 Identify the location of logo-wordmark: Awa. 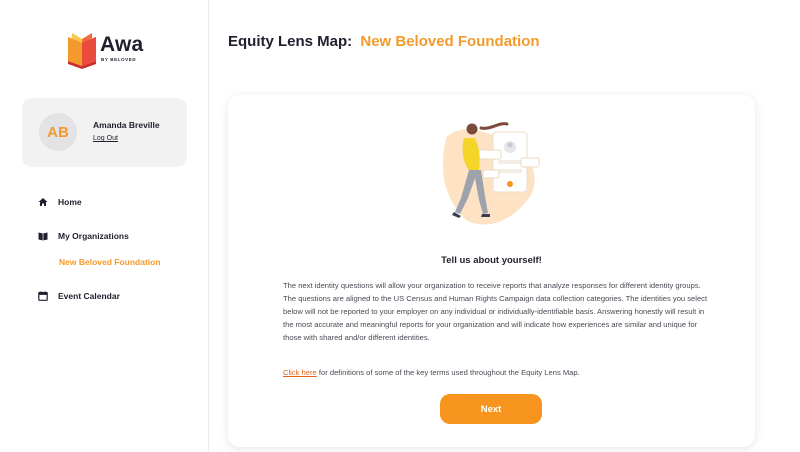
(122, 44).